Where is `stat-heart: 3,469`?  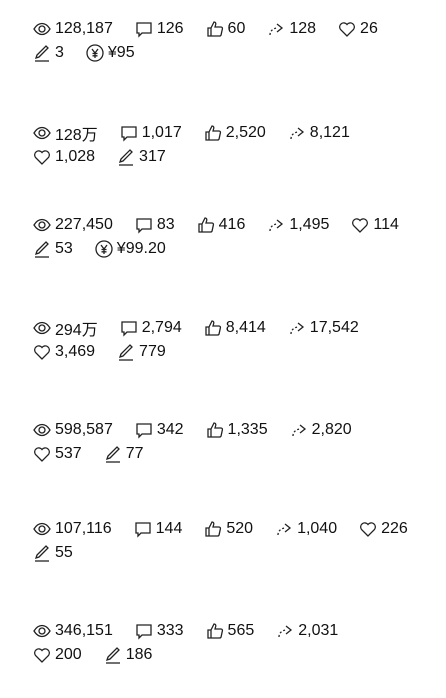
stat-heart: 3,469 is located at coordinates (63, 352).